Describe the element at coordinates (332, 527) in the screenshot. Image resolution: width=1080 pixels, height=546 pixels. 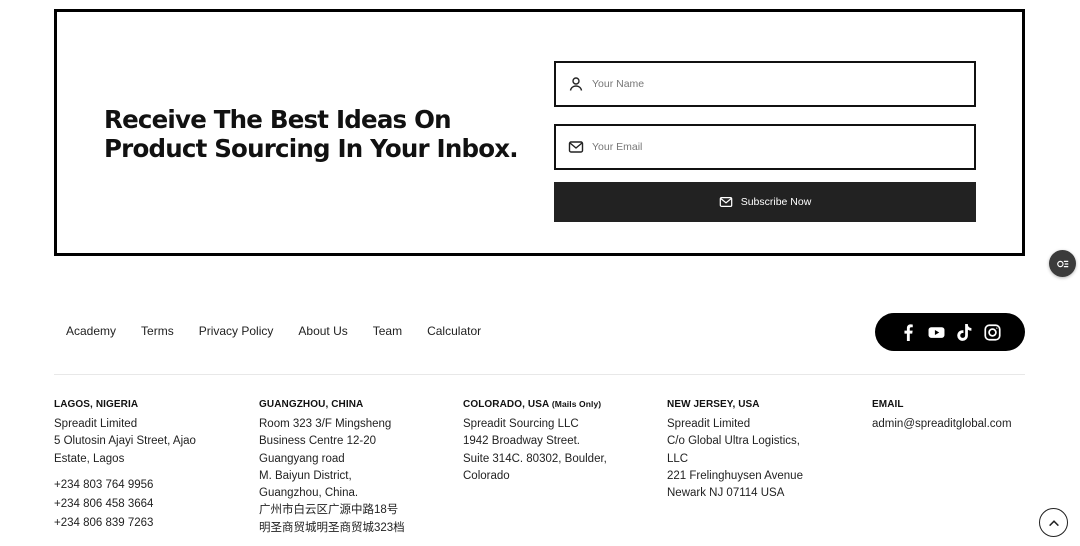
I see `address-line: 明圣商贸城明圣商贸城323档` at that location.